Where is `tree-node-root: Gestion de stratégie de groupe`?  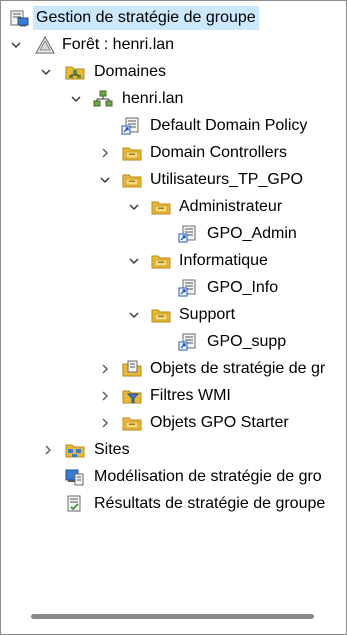
tree-node-root: Gestion de stratégie de groupe is located at coordinates (173, 18).